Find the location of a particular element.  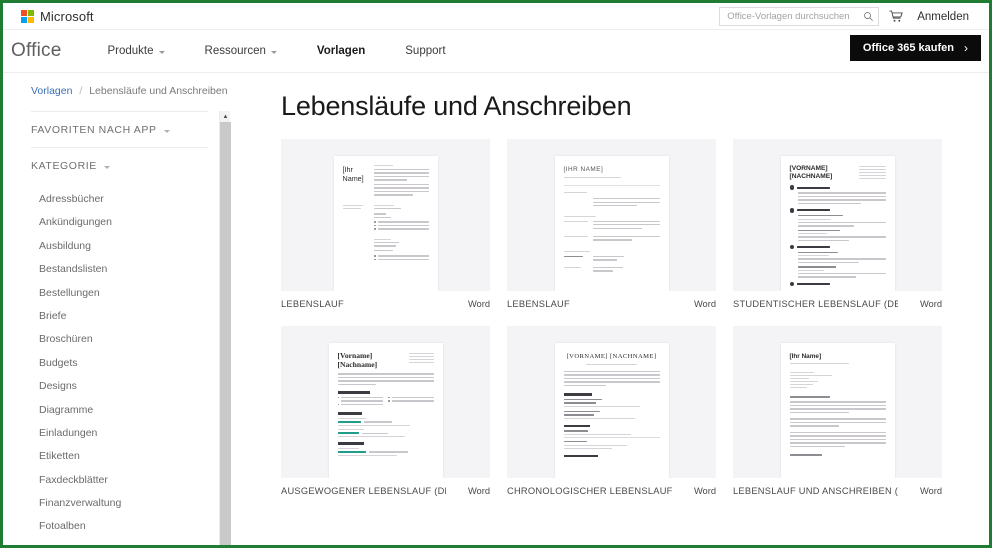

doc-name-text: [Vorname] [Nachname] is located at coordinates (357, 360).